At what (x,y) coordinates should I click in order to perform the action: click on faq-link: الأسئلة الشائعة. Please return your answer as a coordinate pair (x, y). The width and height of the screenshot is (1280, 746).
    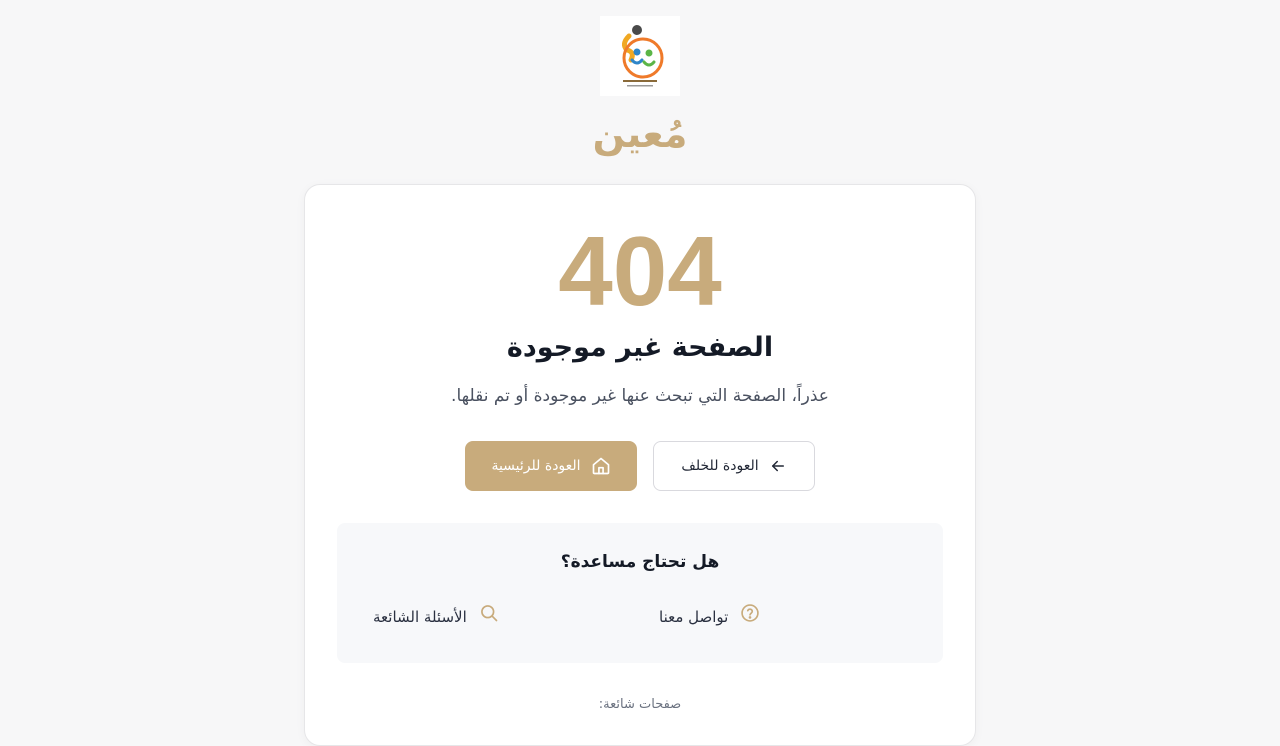
    Looking at the image, I should click on (436, 616).